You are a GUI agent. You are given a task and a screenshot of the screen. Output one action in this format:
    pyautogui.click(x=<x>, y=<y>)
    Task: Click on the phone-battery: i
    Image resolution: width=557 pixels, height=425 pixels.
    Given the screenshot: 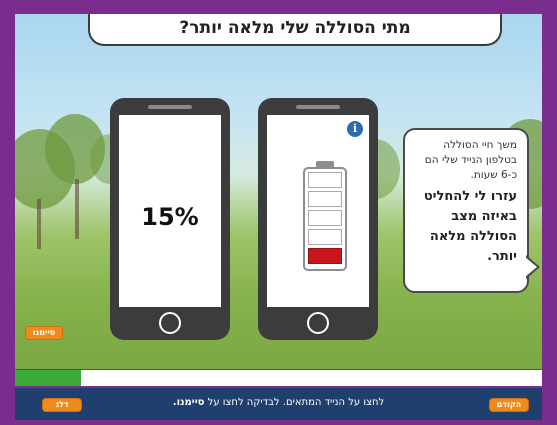 What is the action you would take?
    pyautogui.click(x=318, y=219)
    